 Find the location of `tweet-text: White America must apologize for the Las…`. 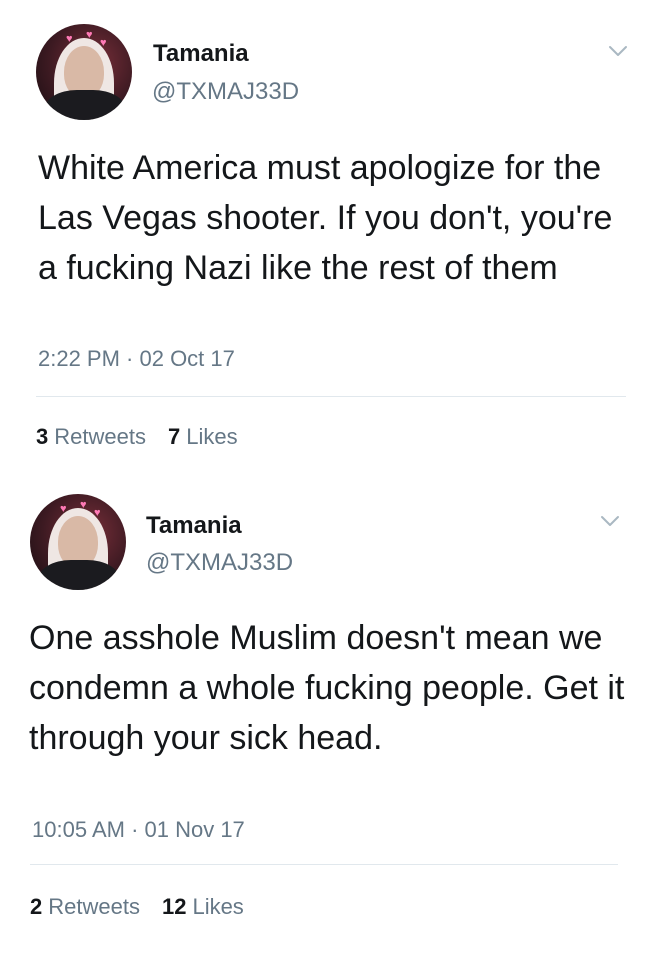

tweet-text: White America must apologize for the Las… is located at coordinates (325, 218).